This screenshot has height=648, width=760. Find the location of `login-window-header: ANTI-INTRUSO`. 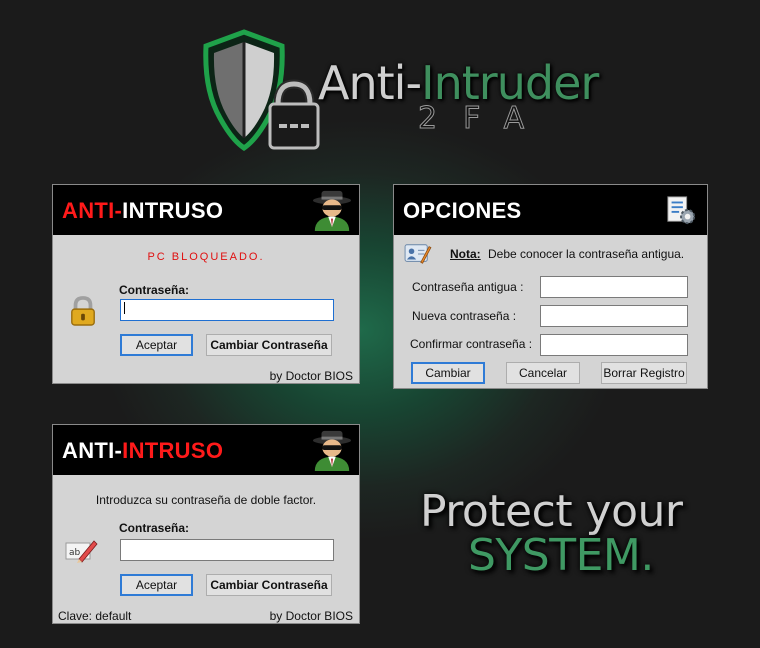

login-window-header: ANTI-INTRUSO is located at coordinates (206, 210).